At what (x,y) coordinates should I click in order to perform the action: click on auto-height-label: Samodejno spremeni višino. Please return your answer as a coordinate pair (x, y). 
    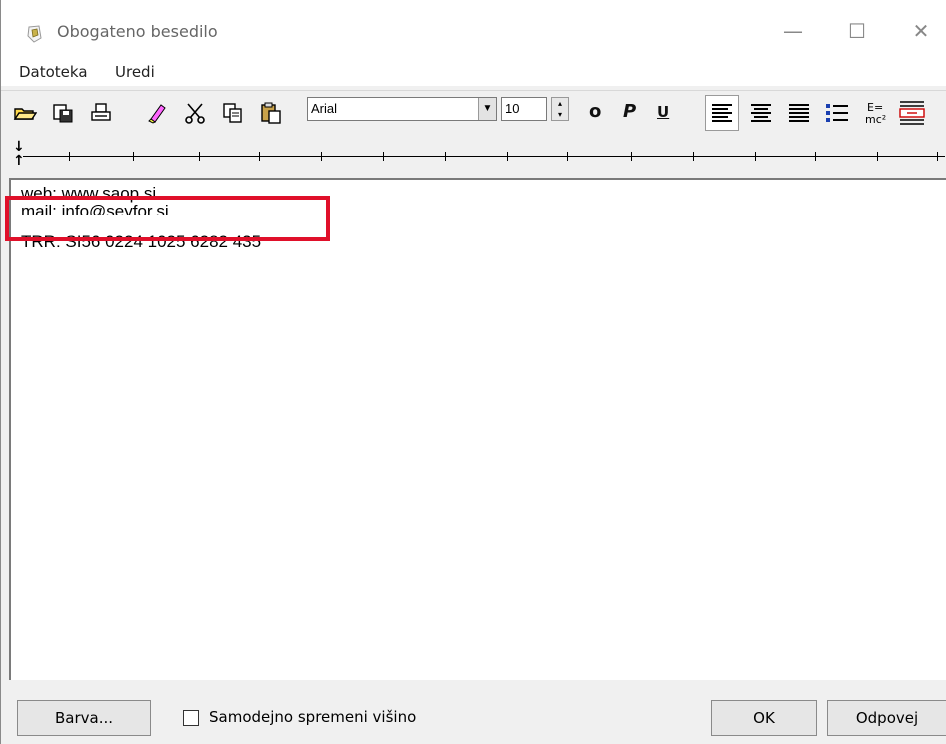
    Looking at the image, I should click on (312, 717).